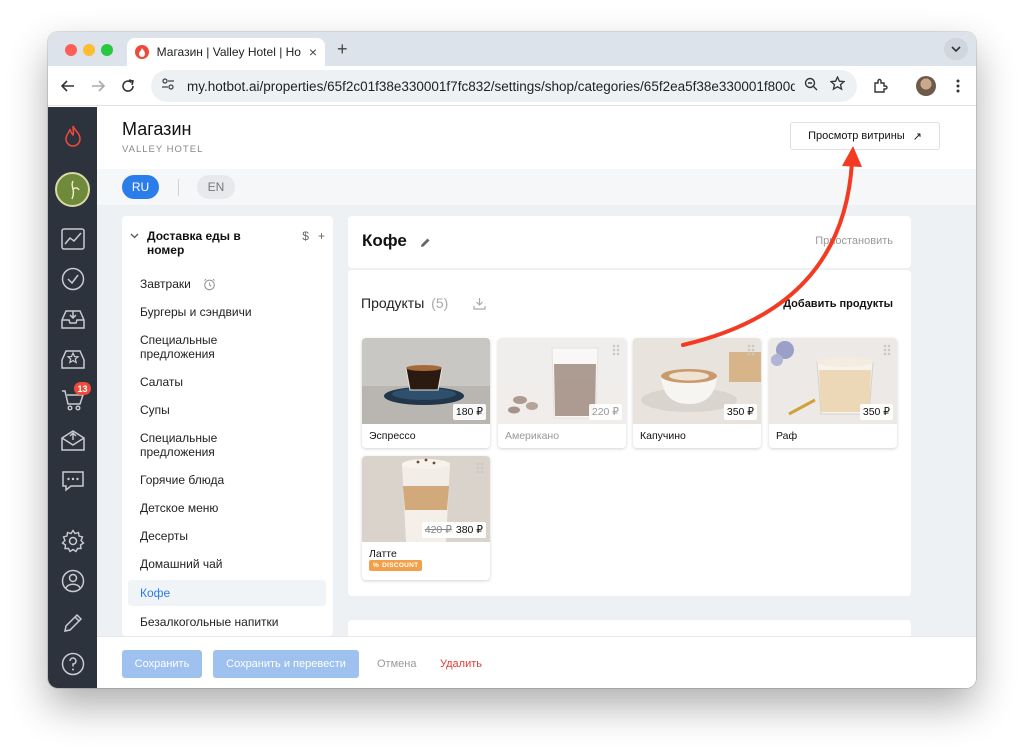 This screenshot has width=1024, height=751. What do you see at coordinates (479, 306) in the screenshot?
I see `download-icon` at bounding box center [479, 306].